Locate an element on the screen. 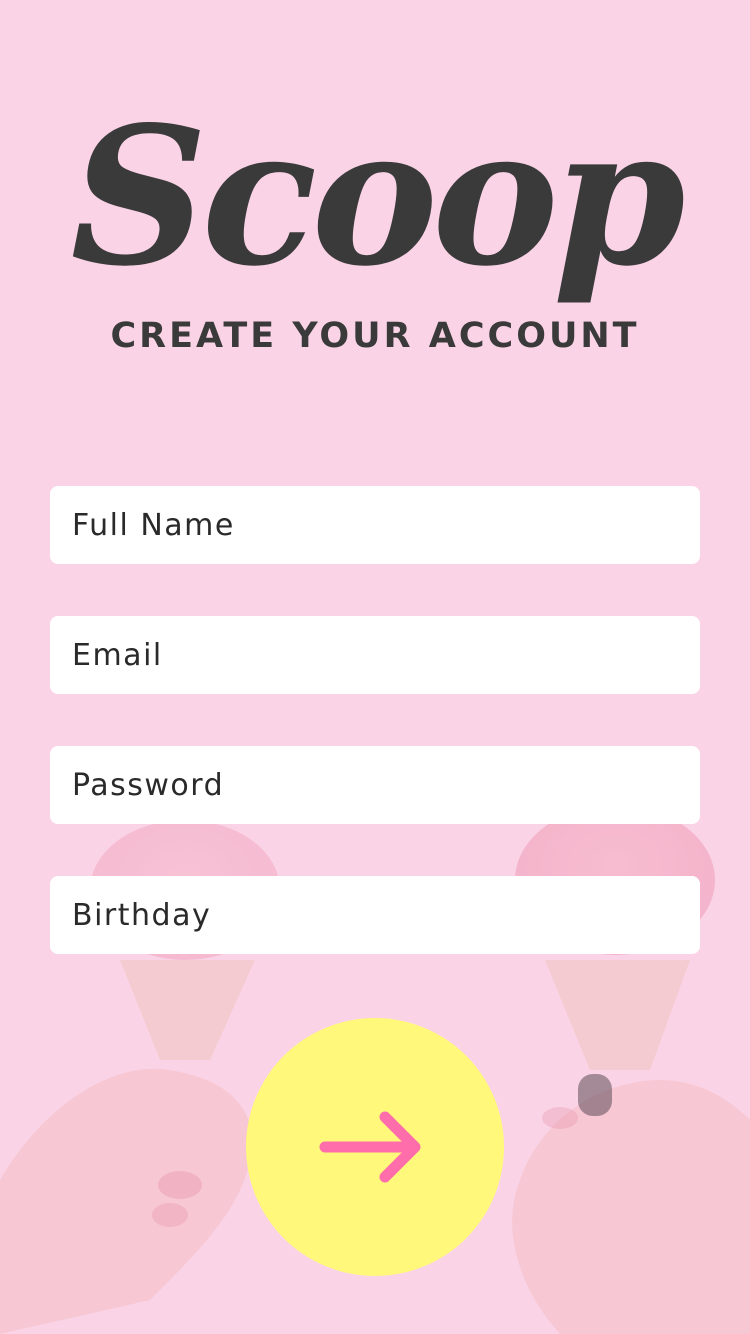  email-input is located at coordinates (375, 655).